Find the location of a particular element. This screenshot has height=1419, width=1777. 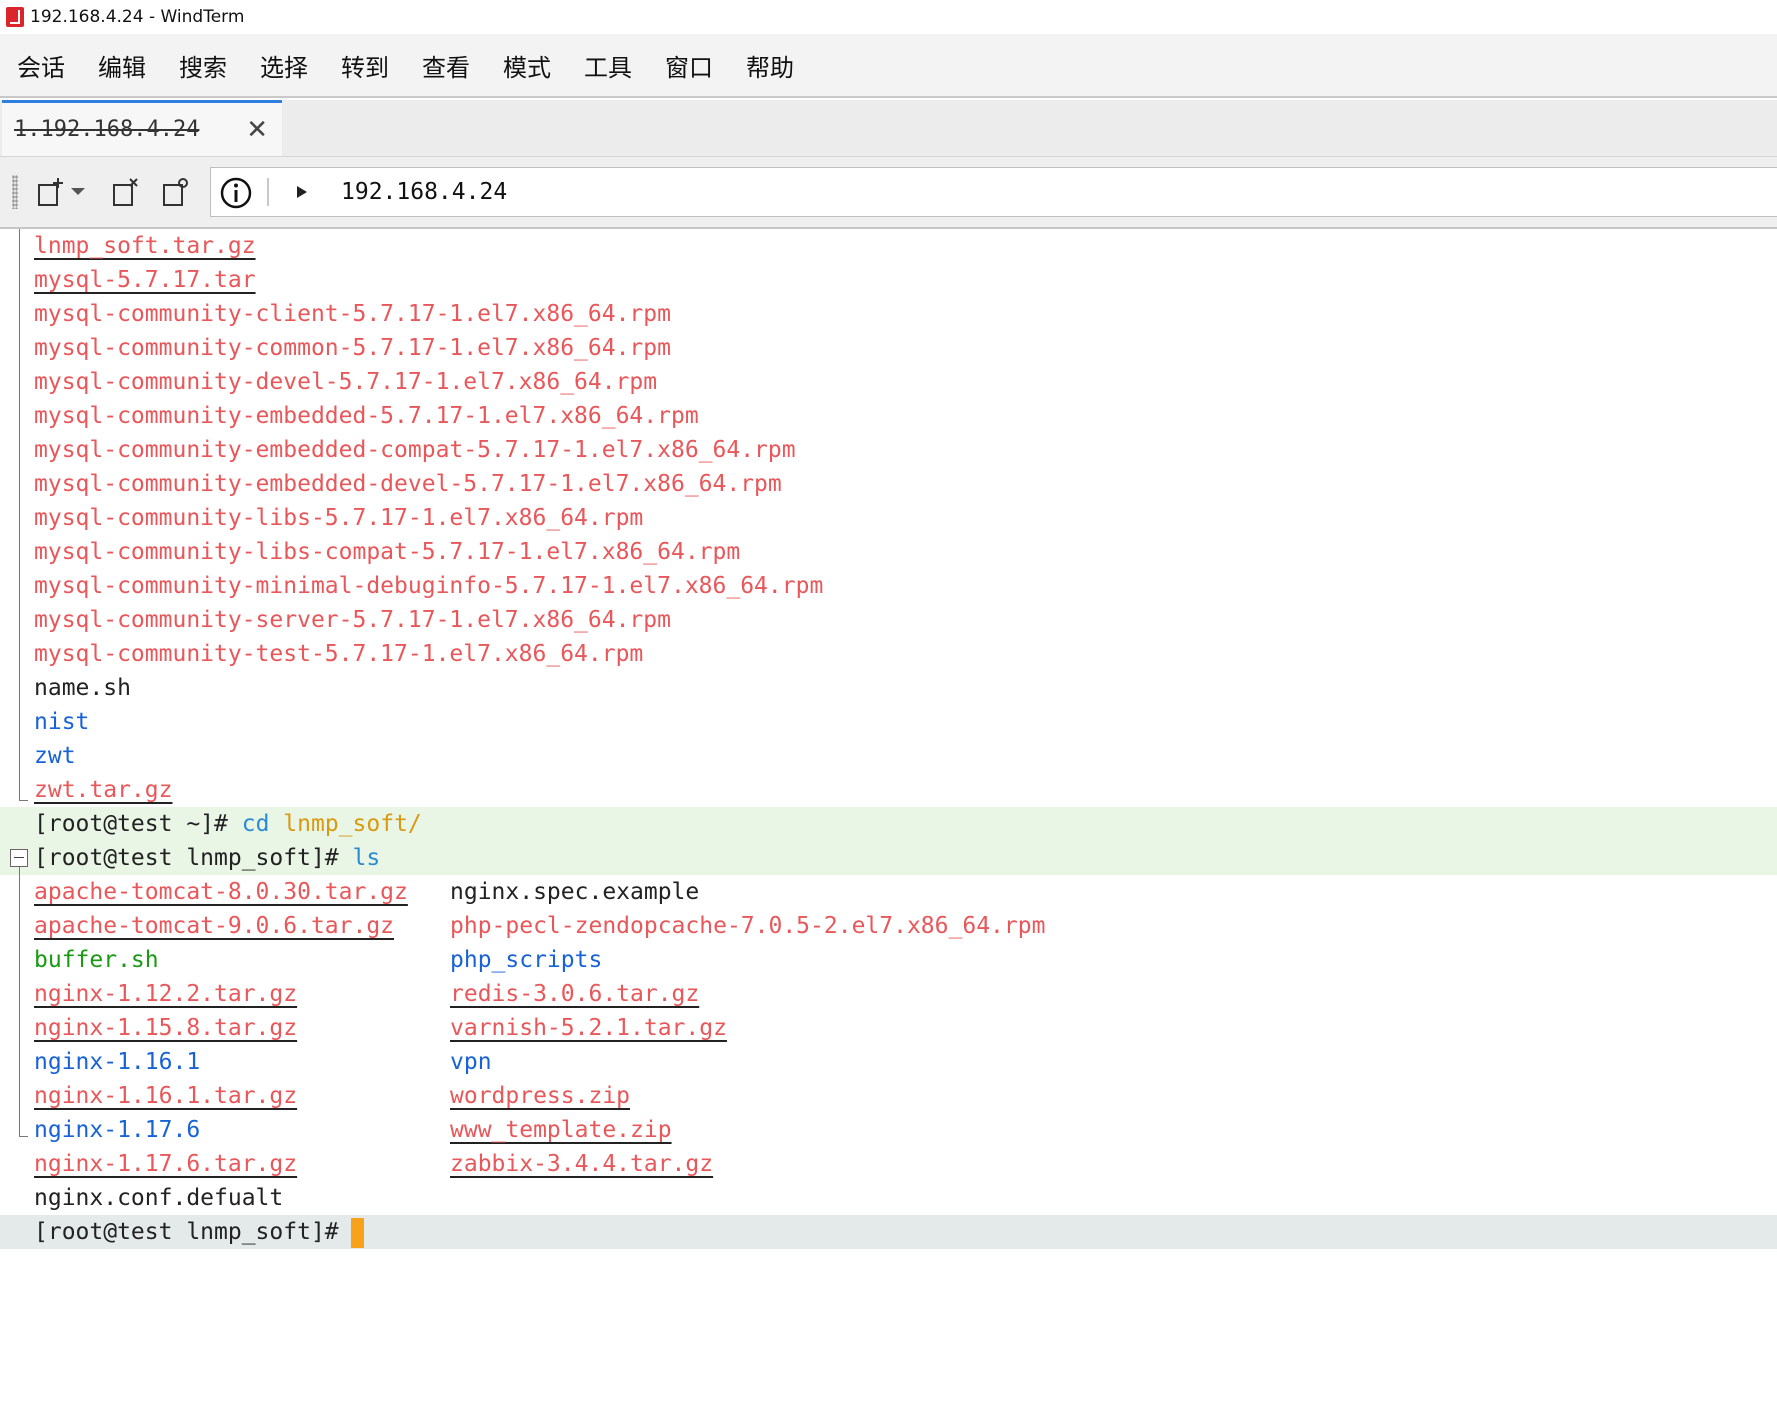

close-session-icon is located at coordinates (125, 192).